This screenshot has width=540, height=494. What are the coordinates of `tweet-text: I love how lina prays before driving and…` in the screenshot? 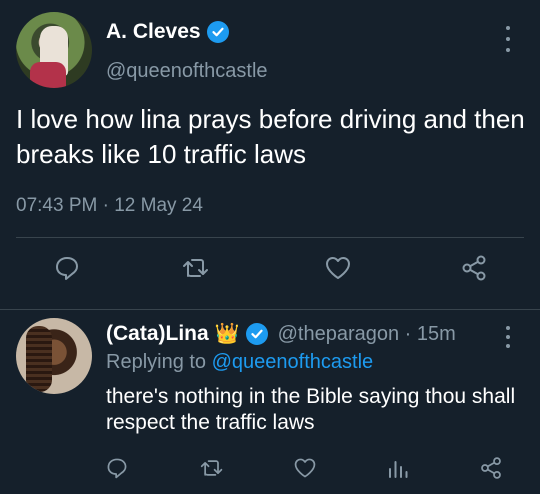 It's located at (270, 136).